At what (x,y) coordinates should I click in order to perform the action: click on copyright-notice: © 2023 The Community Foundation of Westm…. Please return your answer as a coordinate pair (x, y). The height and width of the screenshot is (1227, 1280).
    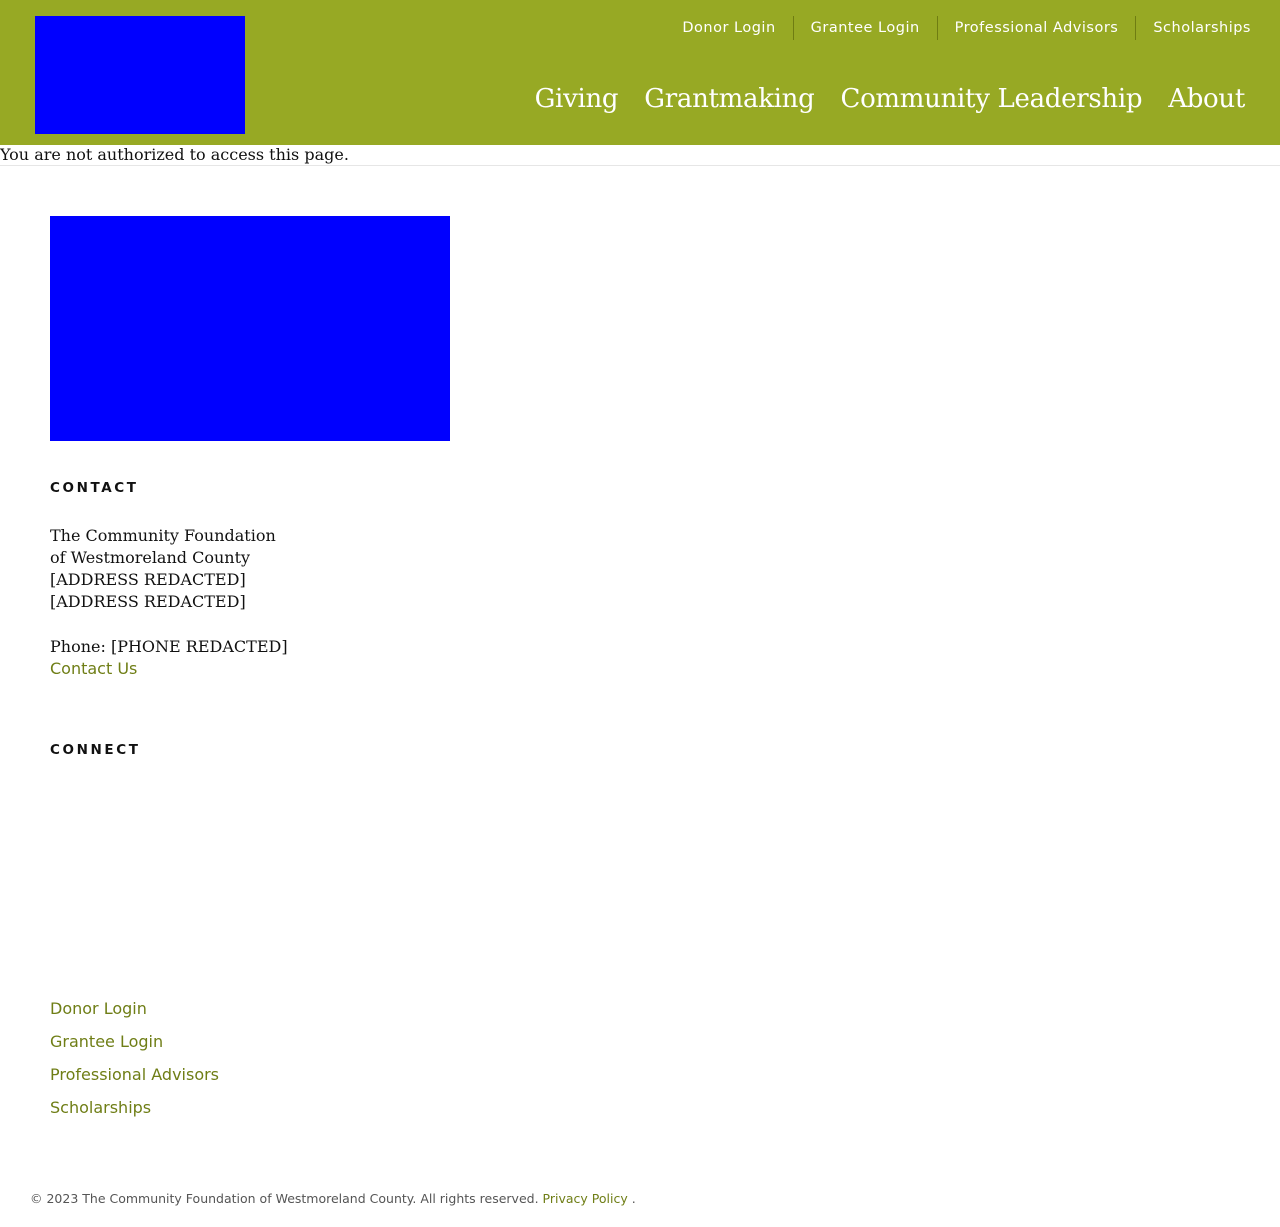
    Looking at the image, I should click on (333, 1199).